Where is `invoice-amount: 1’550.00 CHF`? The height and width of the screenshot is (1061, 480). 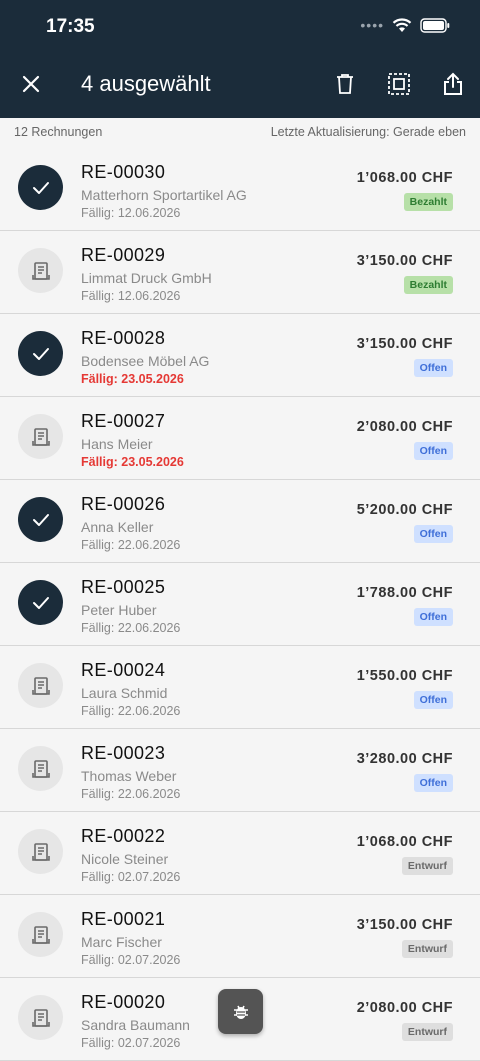
invoice-amount: 1’550.00 CHF is located at coordinates (404, 676).